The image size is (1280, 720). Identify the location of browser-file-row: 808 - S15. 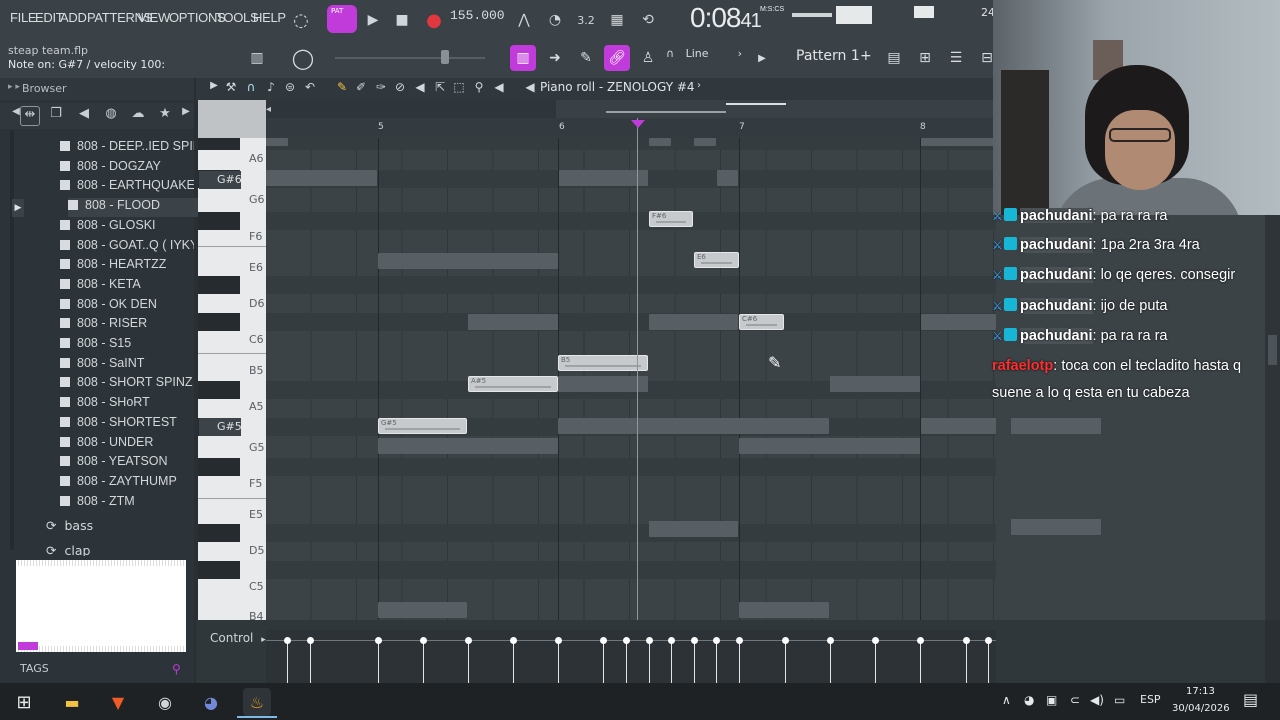
(127, 345).